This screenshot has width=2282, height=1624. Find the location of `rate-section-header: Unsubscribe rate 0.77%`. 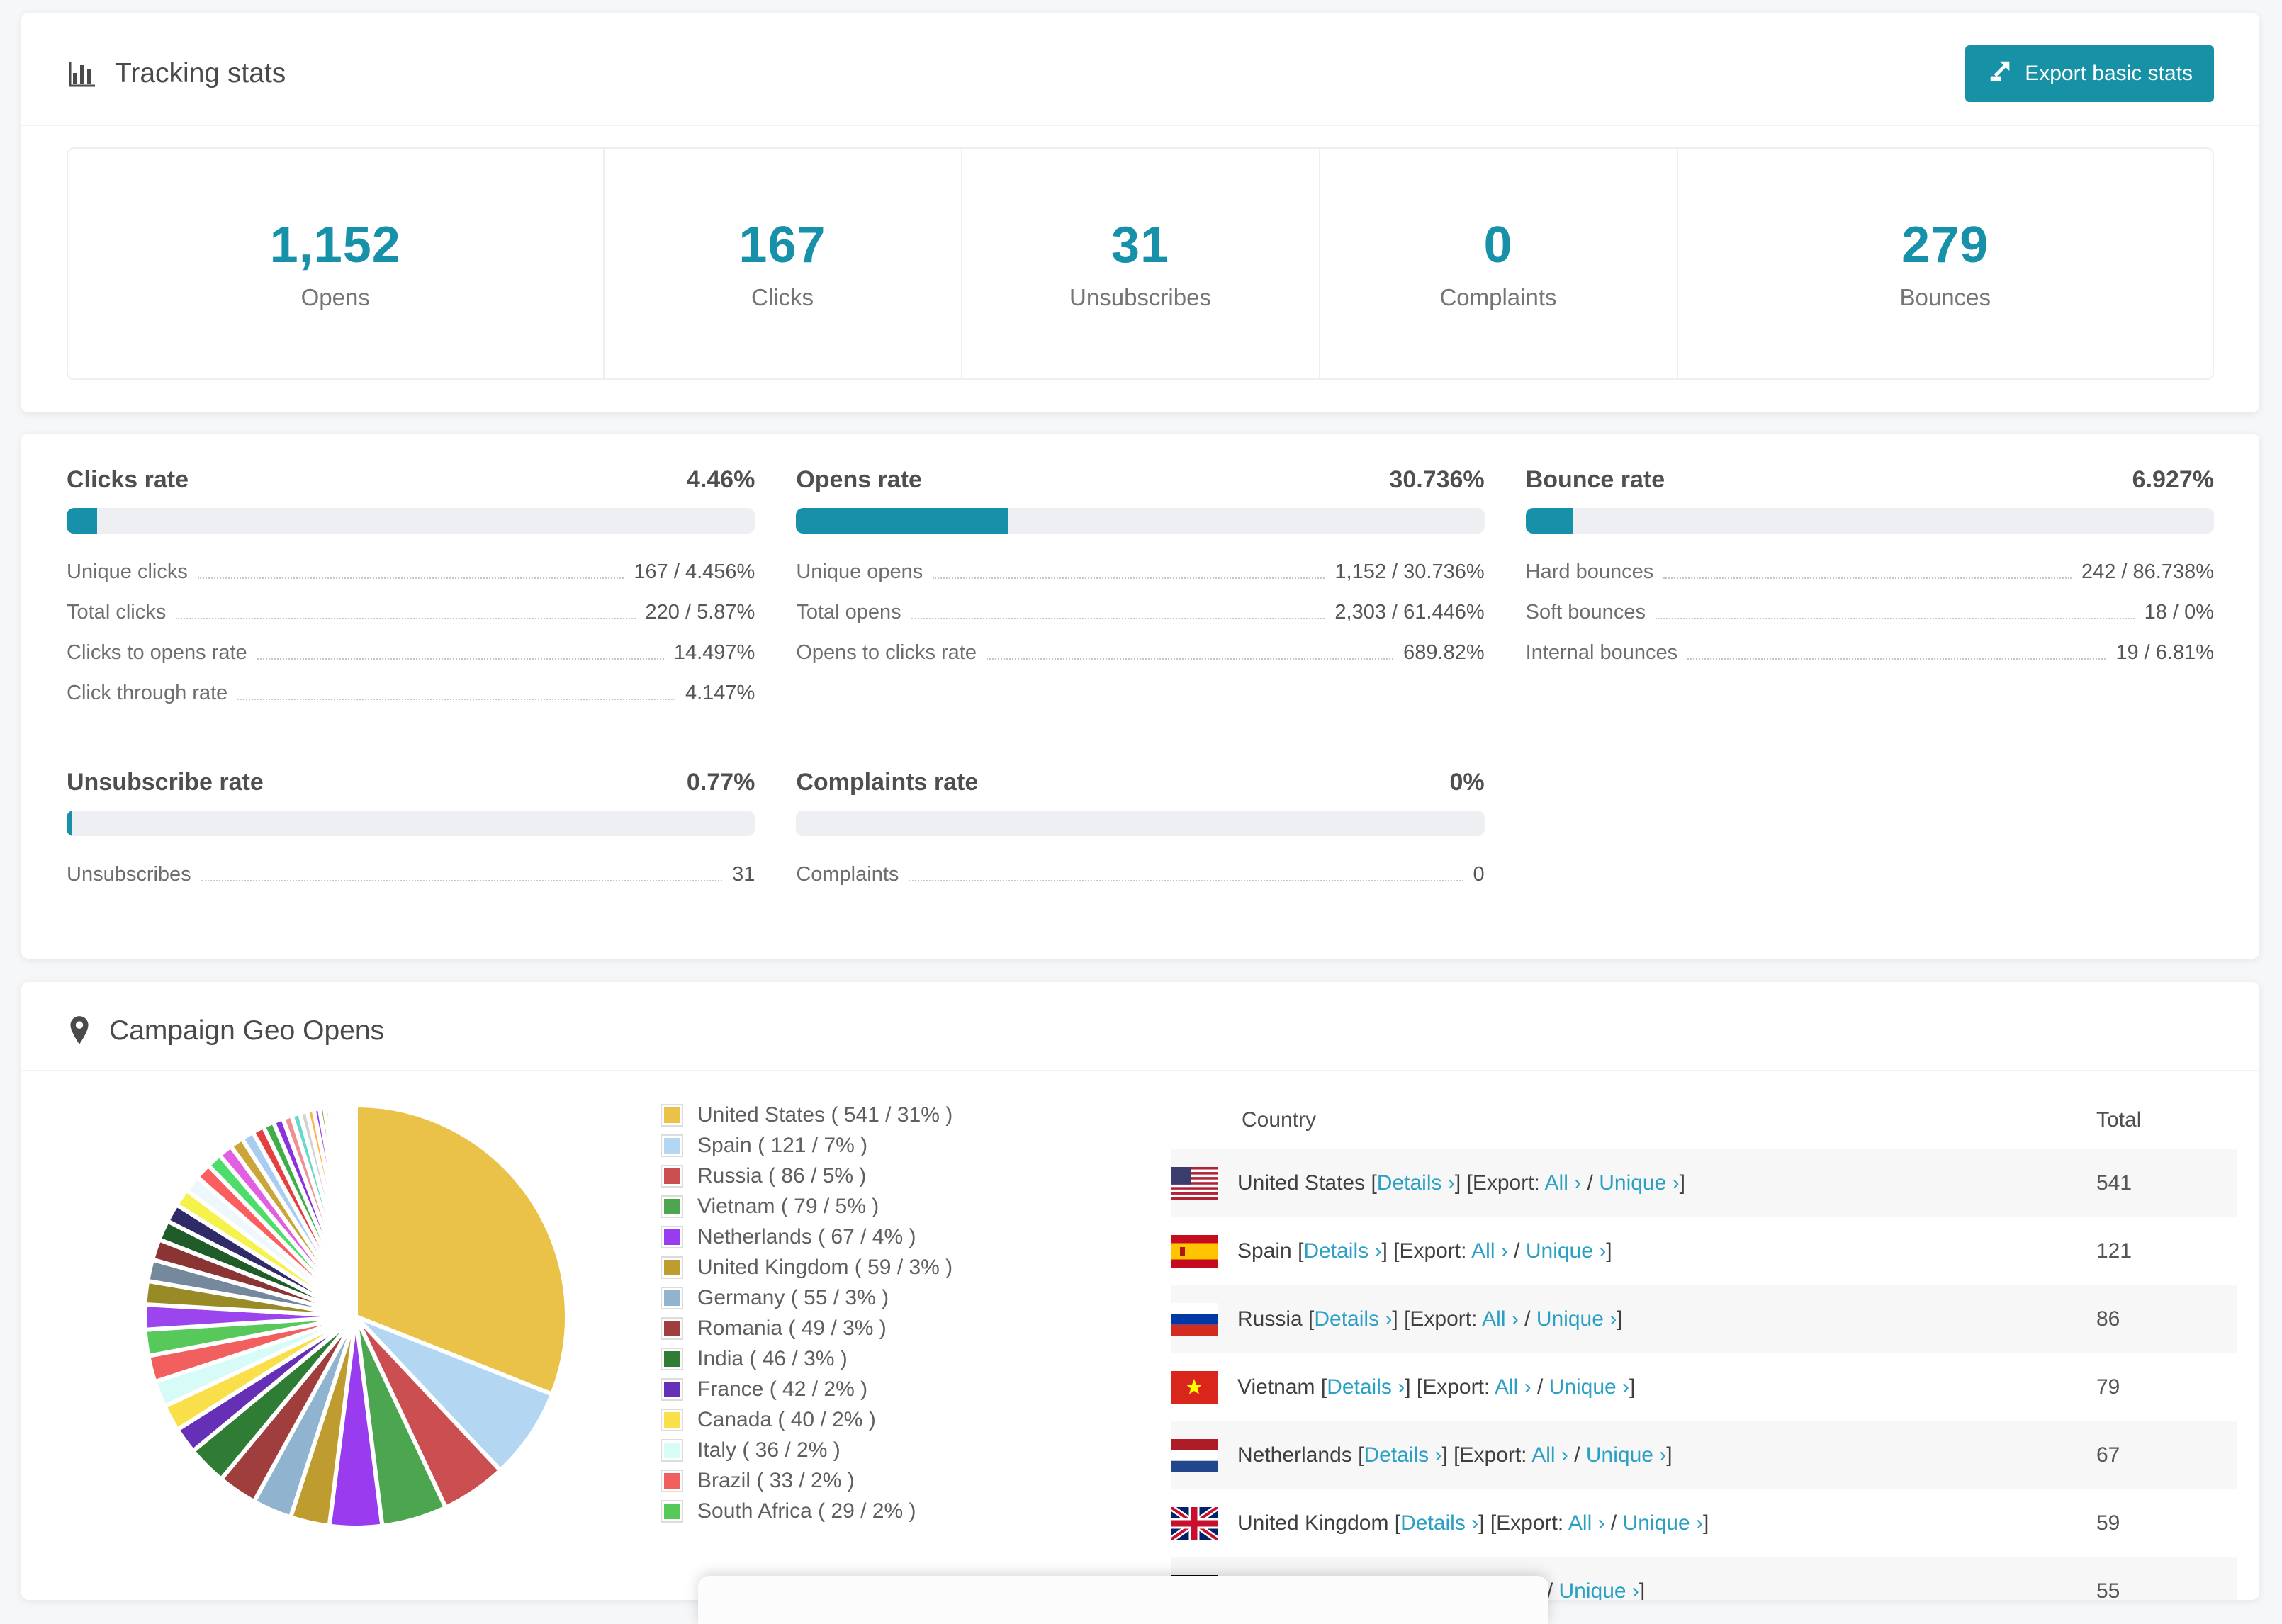

rate-section-header: Unsubscribe rate 0.77% is located at coordinates (411, 782).